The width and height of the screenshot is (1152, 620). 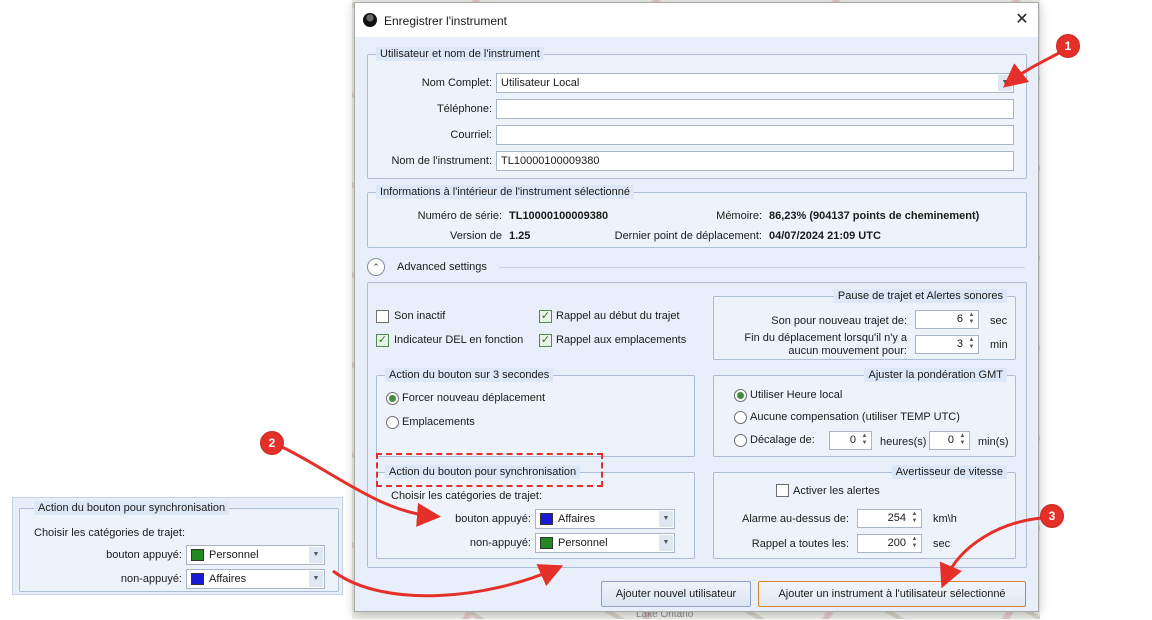 I want to click on arrow-inset, so click(x=448, y=581).